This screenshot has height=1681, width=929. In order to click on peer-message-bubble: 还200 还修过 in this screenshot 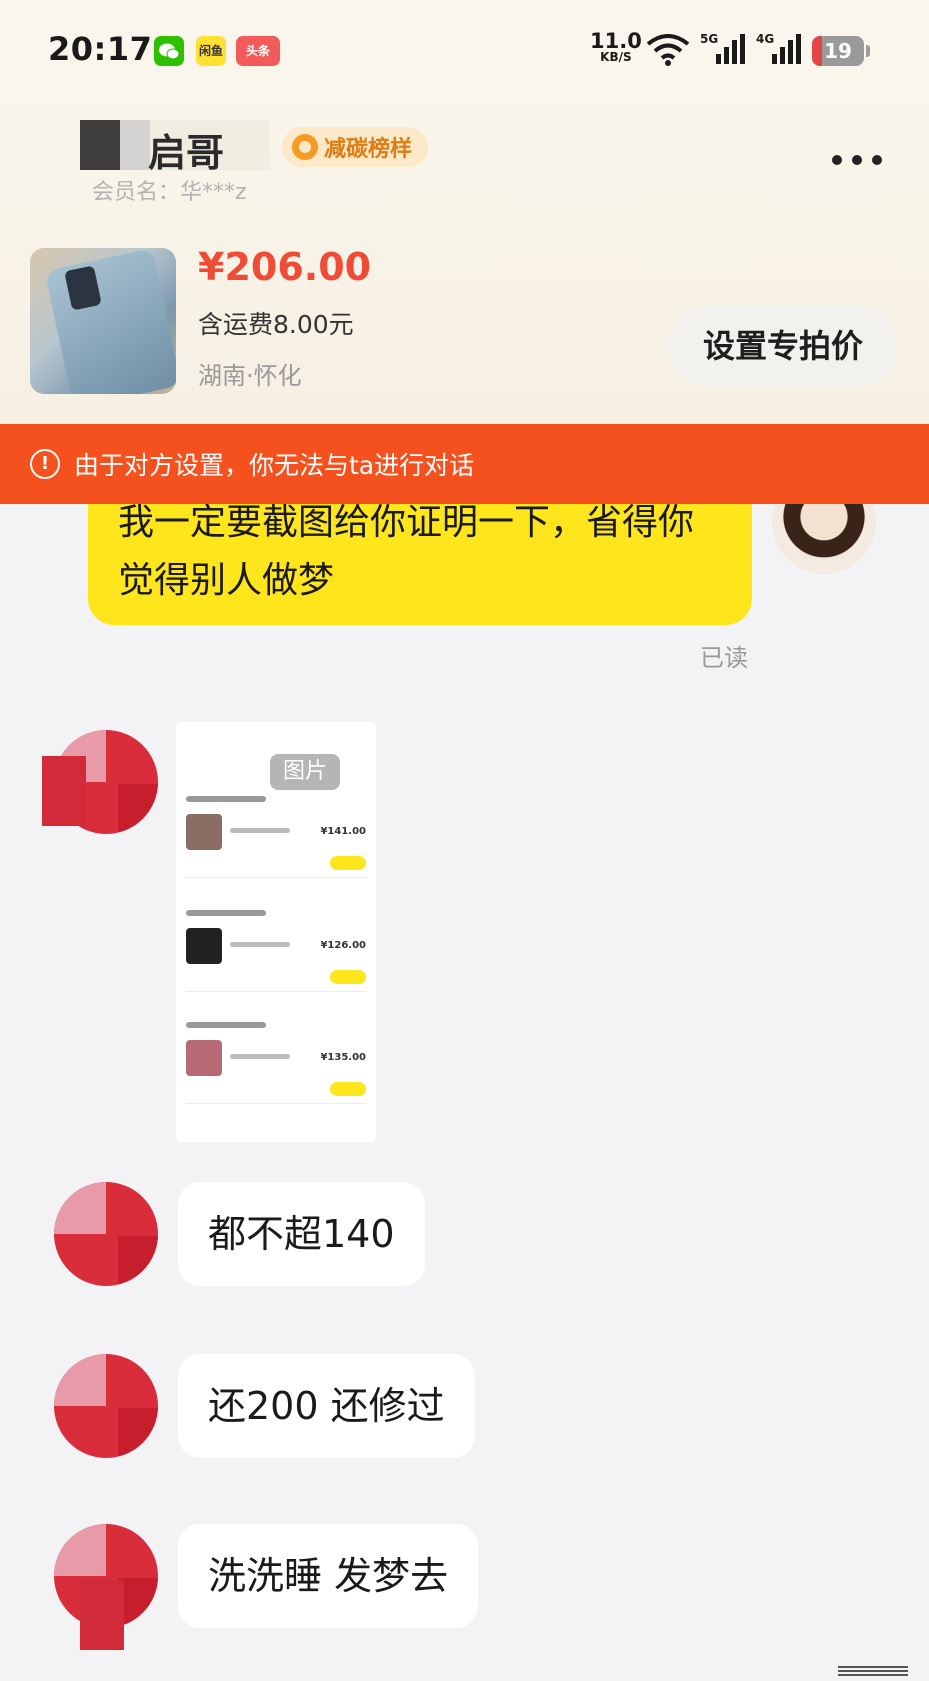, I will do `click(326, 1406)`.